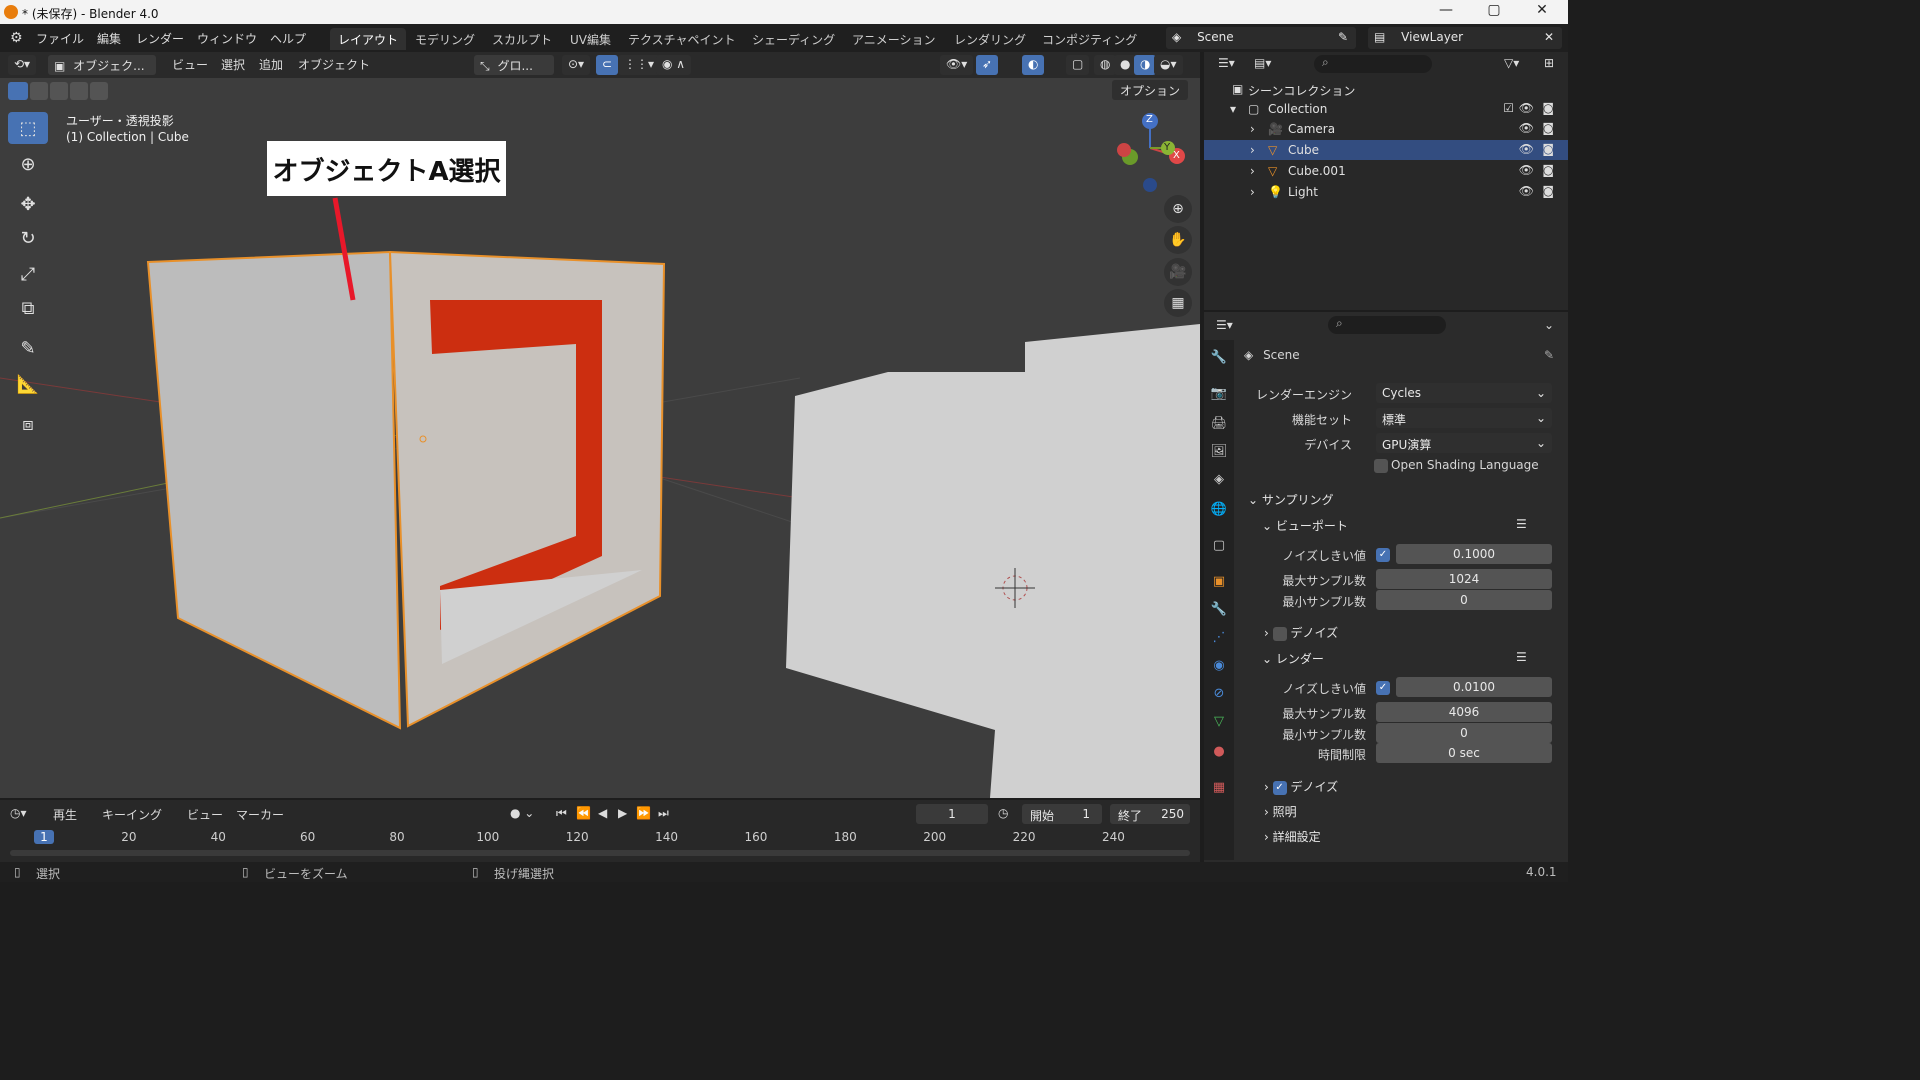  What do you see at coordinates (1373, 64) in the screenshot?
I see `outliner-search-input: ⌕` at bounding box center [1373, 64].